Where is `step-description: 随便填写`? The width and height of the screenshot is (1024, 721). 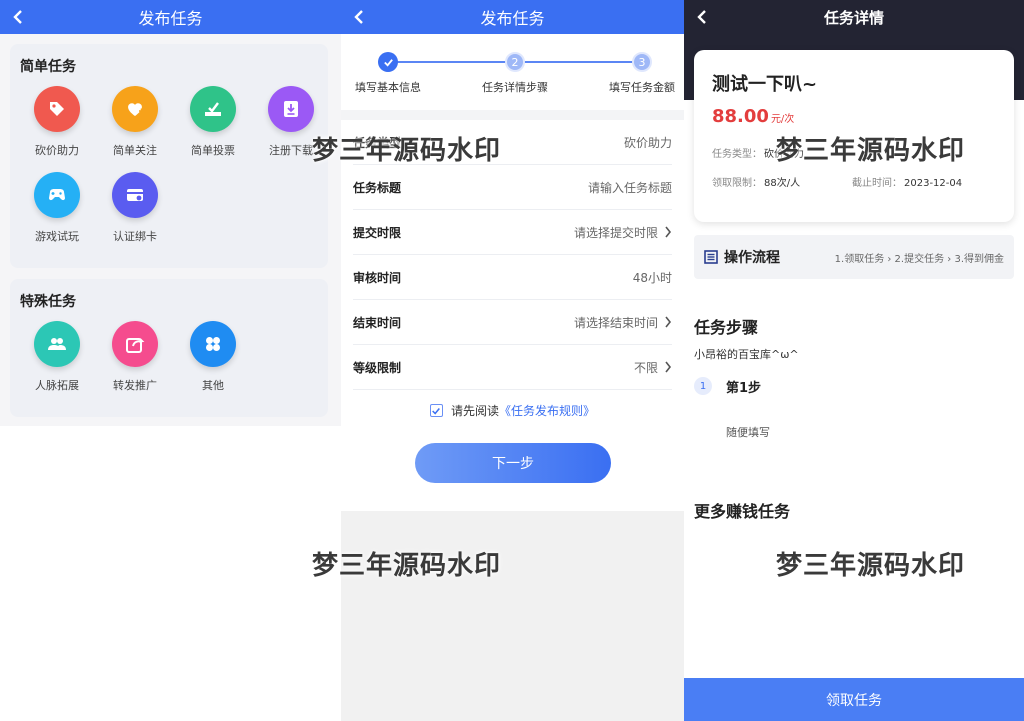
step-description: 随便填写 is located at coordinates (748, 432).